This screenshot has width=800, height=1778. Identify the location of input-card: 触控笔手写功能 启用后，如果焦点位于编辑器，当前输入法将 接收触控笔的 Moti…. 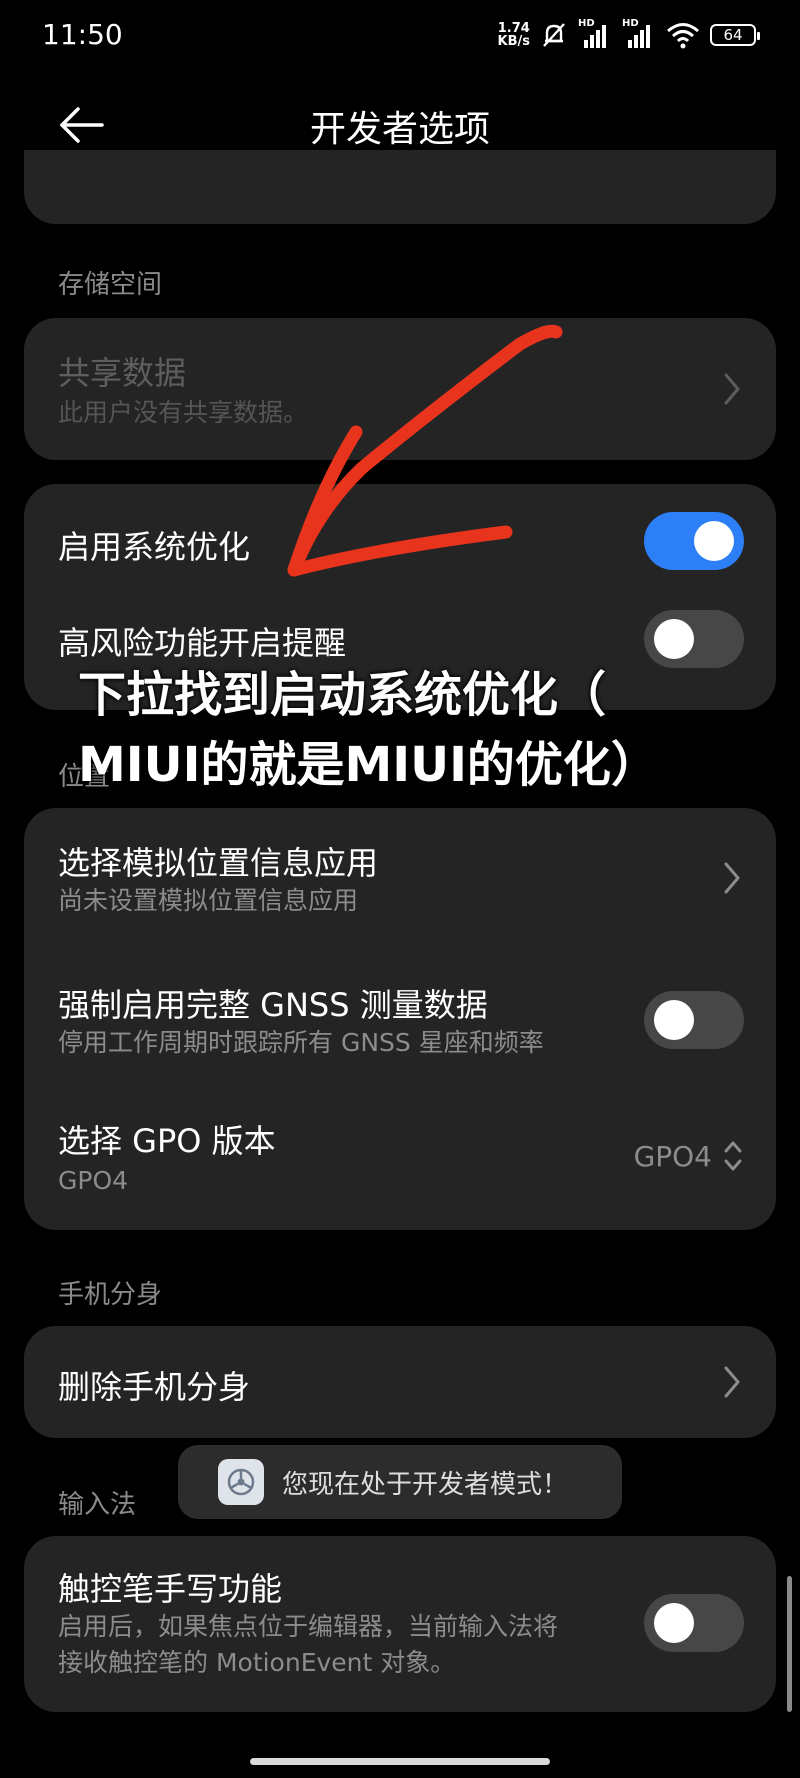
(400, 1624).